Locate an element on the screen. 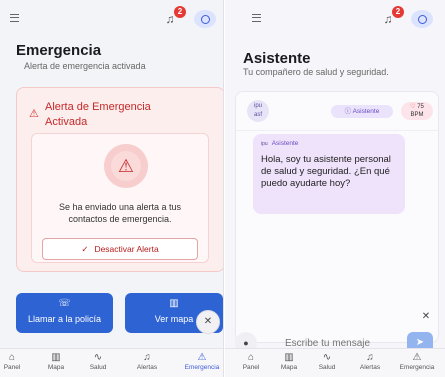 Image resolution: width=445 pixels, height=377 pixels. assistant-tag-label: Asistente is located at coordinates (366, 111).